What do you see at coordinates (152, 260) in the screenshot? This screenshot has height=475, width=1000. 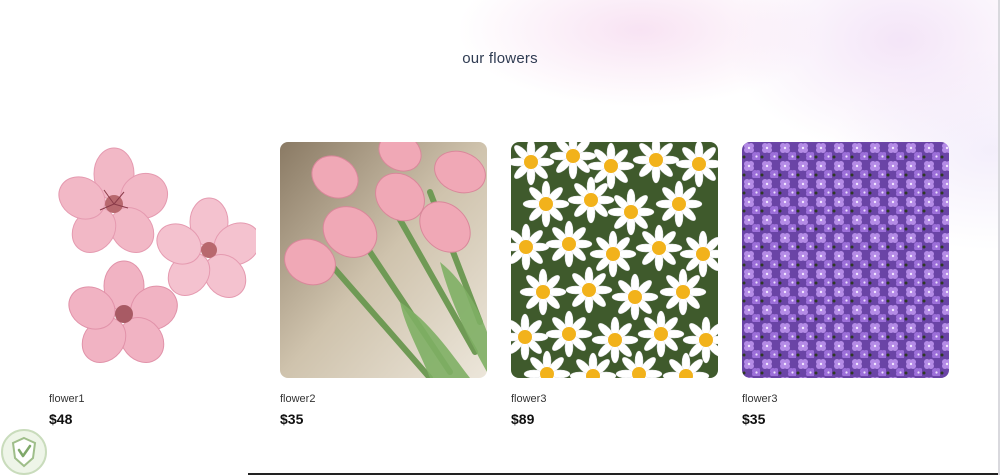 I see `cherry-blossom-image` at bounding box center [152, 260].